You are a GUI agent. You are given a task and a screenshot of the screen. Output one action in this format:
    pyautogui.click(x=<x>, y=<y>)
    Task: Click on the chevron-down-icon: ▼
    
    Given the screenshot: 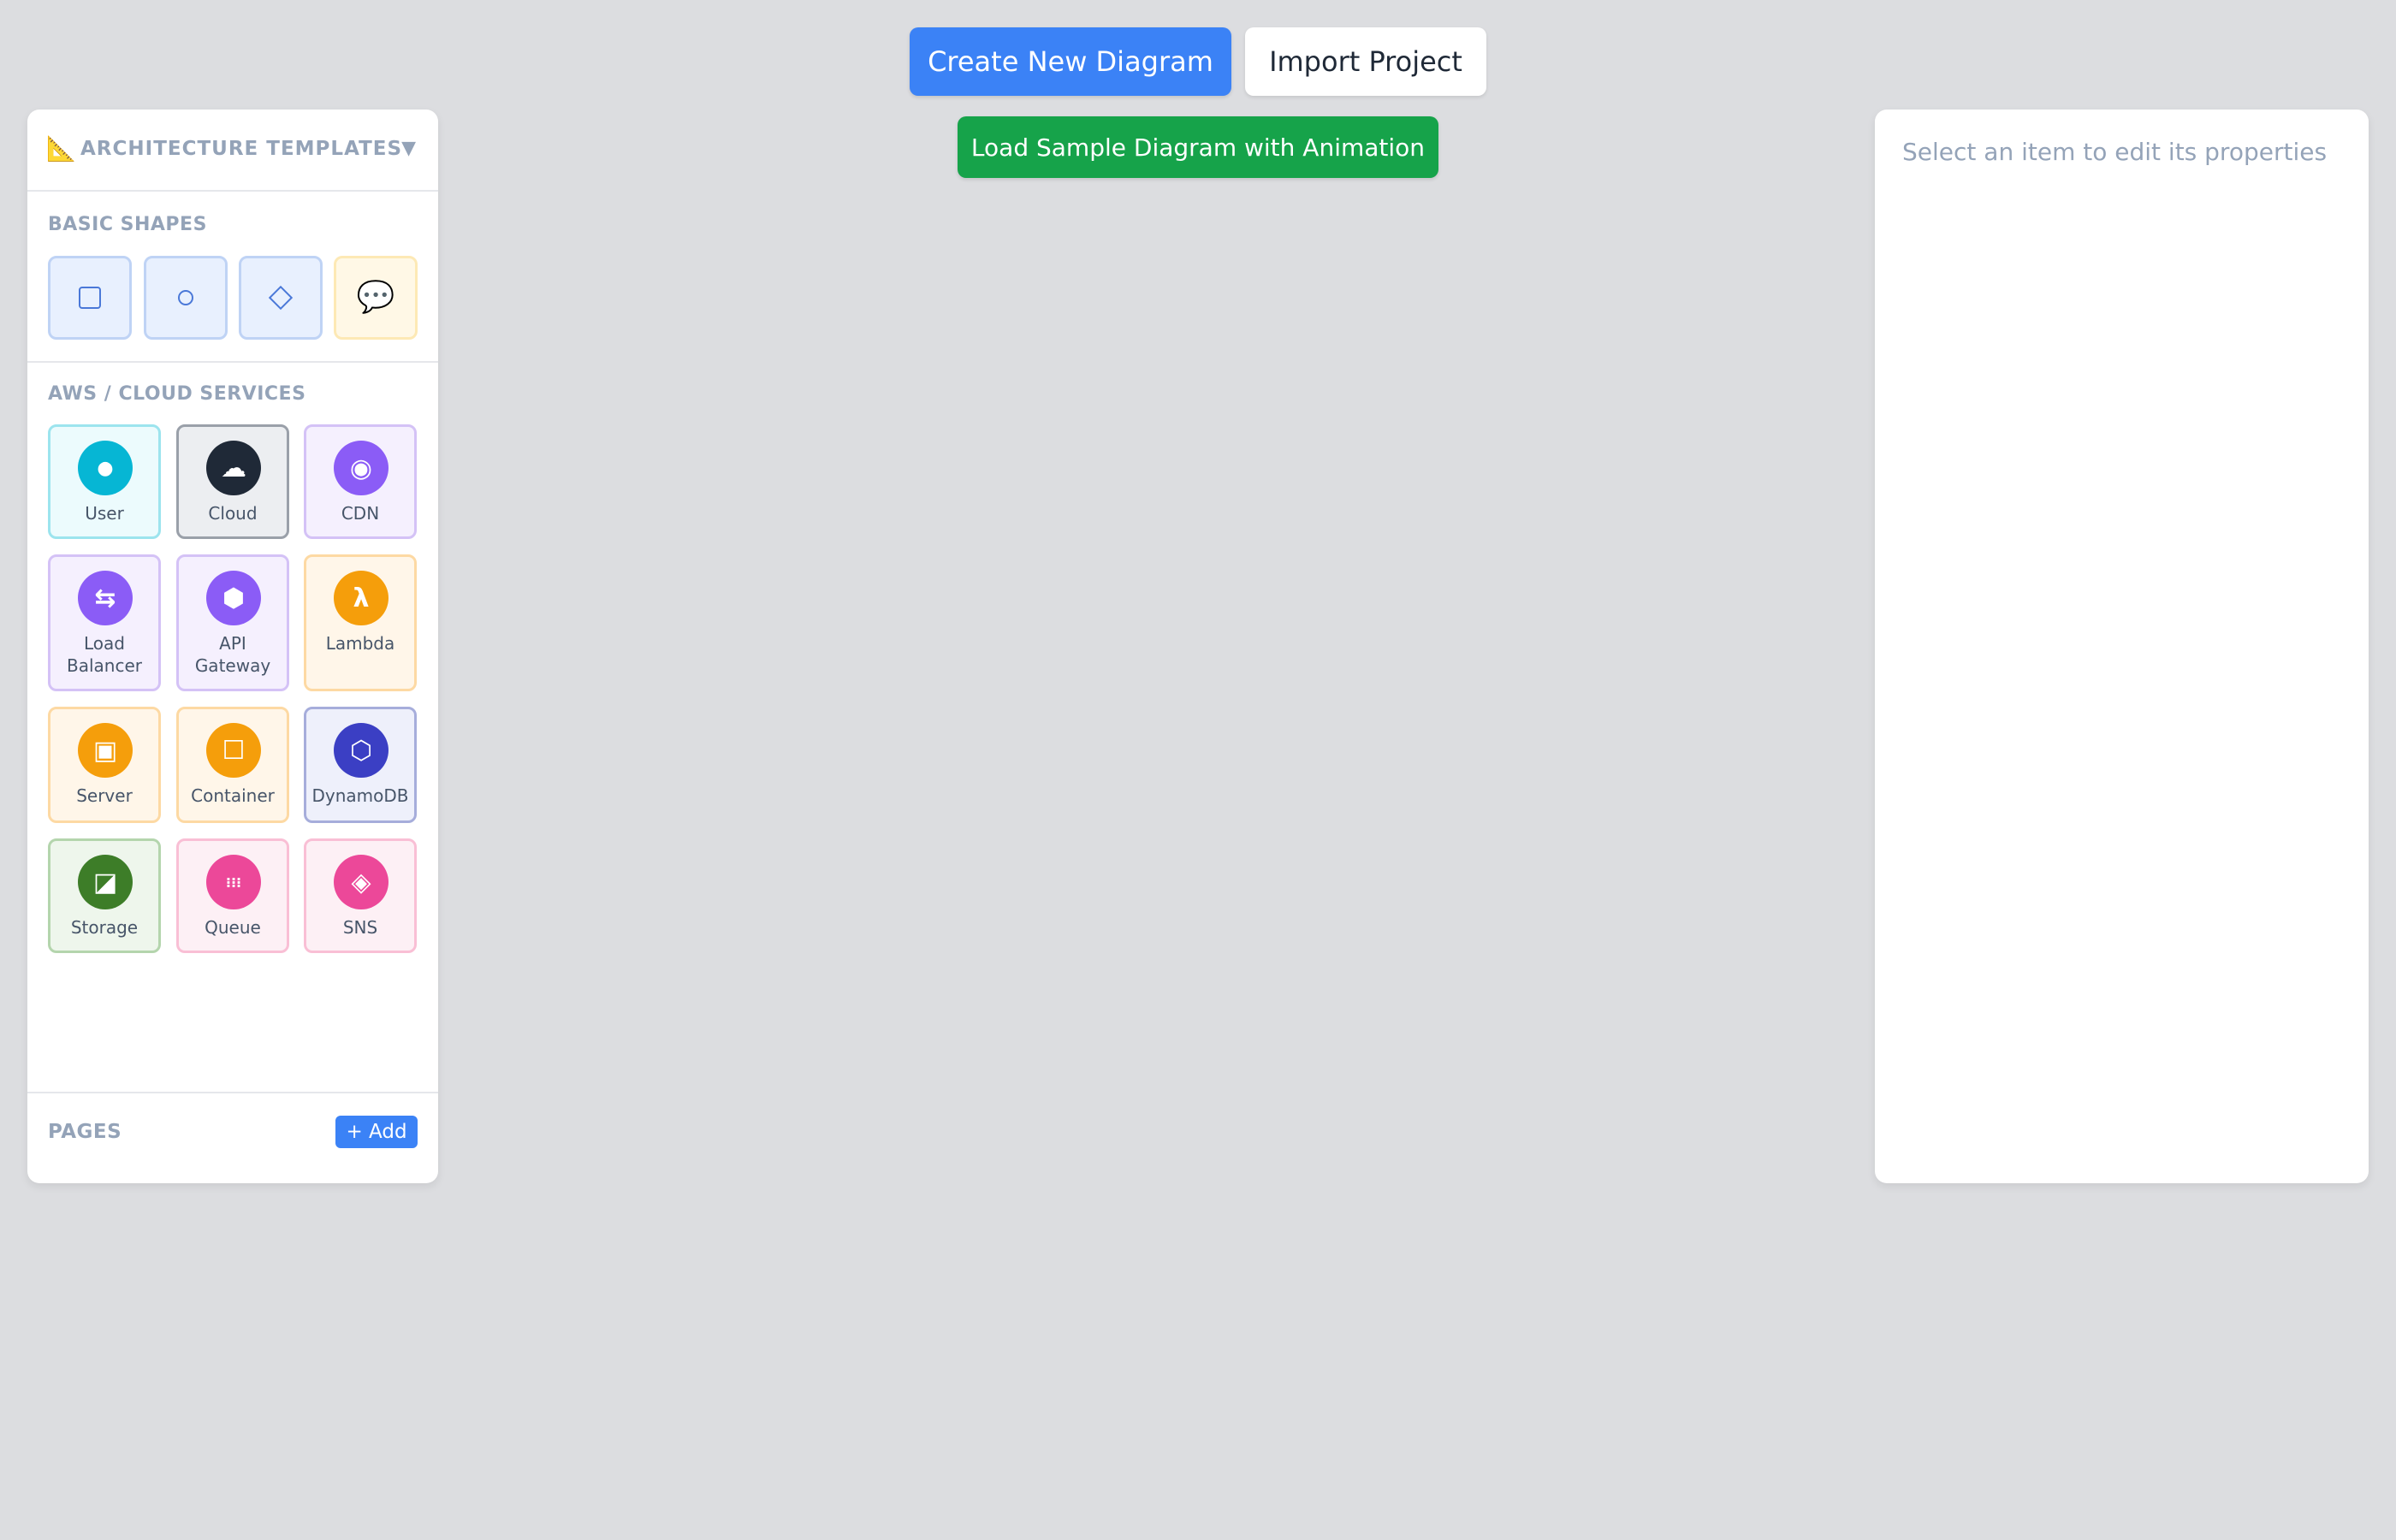 What is the action you would take?
    pyautogui.click(x=408, y=149)
    